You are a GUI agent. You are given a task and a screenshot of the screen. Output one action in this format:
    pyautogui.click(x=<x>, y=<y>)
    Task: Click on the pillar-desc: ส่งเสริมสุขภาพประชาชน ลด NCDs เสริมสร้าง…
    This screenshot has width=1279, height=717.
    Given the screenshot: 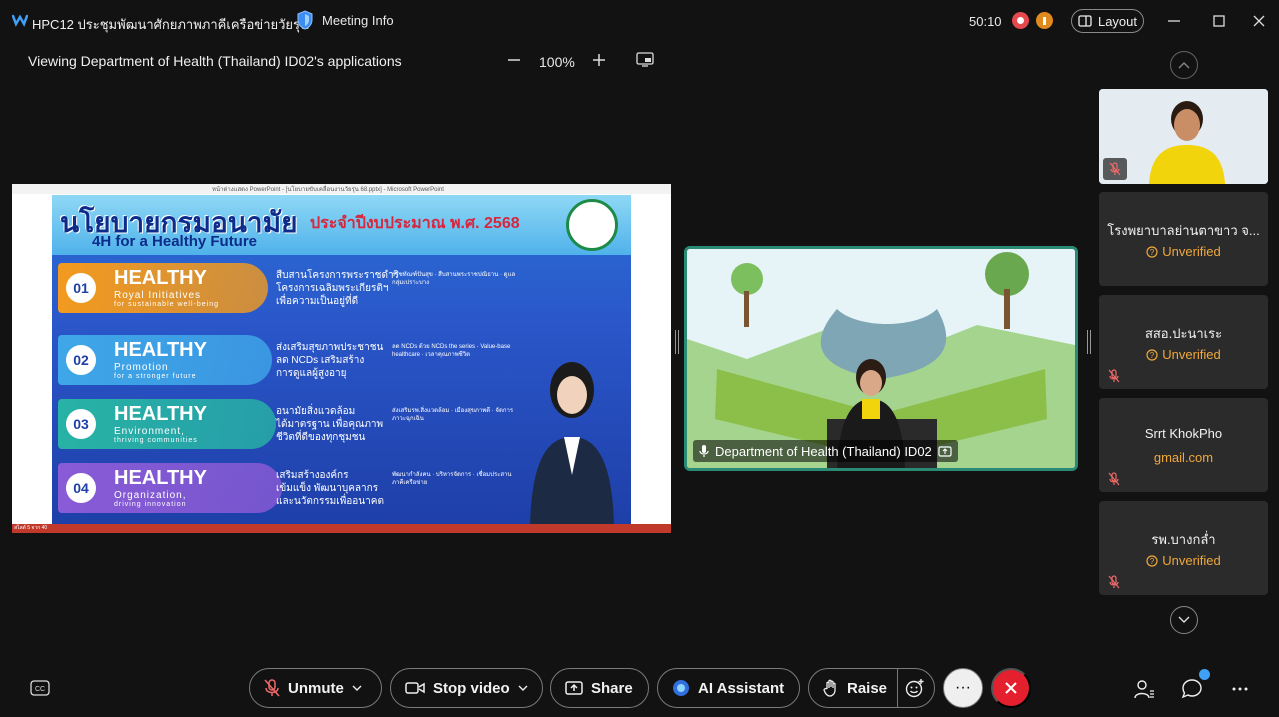 What is the action you would take?
    pyautogui.click(x=330, y=360)
    